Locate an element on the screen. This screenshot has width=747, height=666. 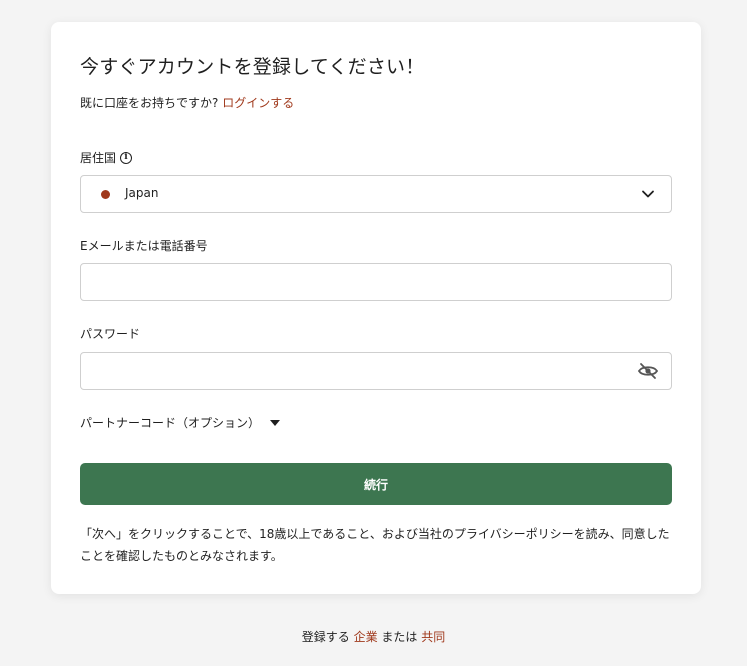
country-label-row: 居住国 i is located at coordinates (106, 157).